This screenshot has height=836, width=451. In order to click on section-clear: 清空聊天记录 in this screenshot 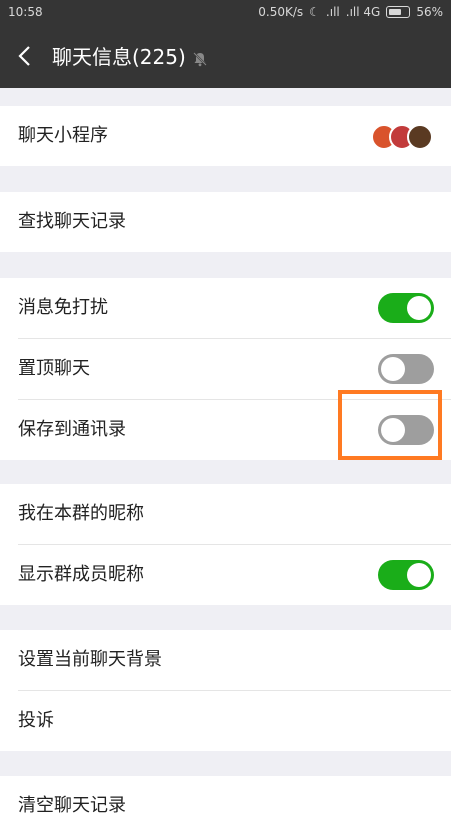, I will do `click(225, 806)`.